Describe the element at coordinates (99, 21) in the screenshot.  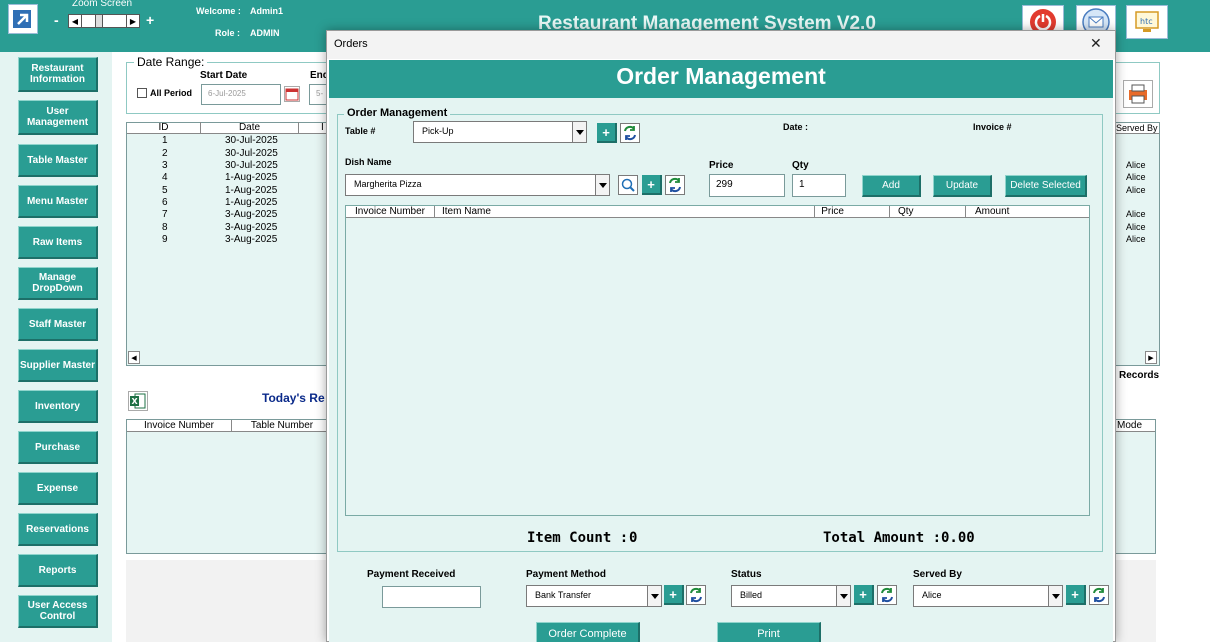
I see `slider-thumb` at that location.